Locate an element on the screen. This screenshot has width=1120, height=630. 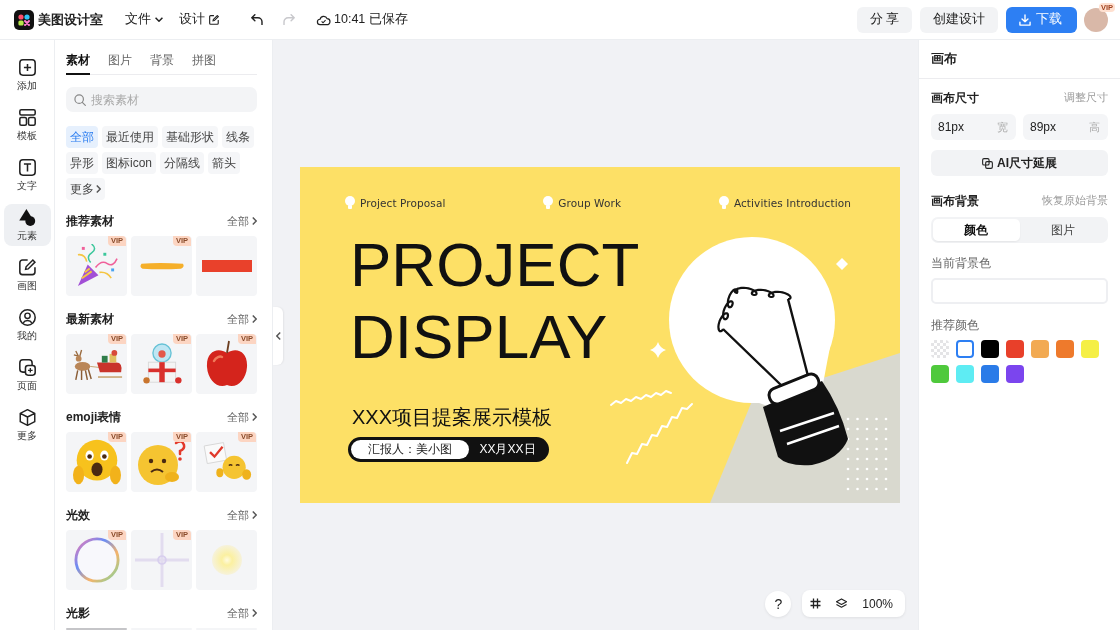
sidebar-item: 模板 is located at coordinates (27, 125).